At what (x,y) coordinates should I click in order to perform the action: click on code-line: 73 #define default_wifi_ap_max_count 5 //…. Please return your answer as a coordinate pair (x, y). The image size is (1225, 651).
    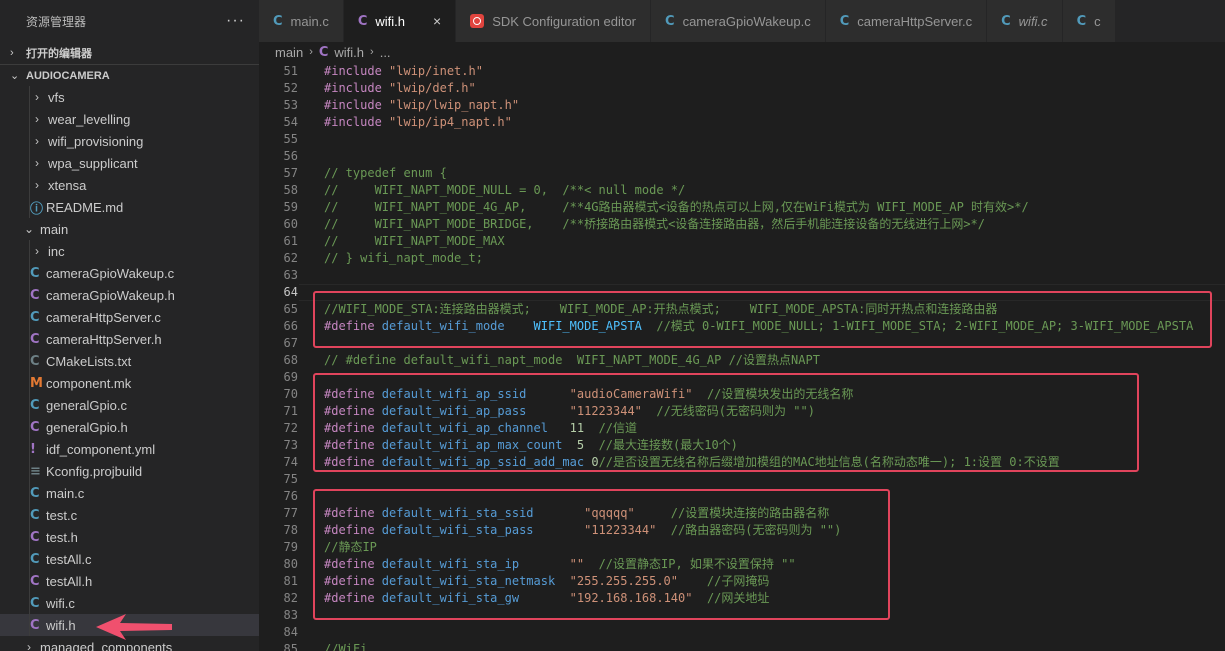
    Looking at the image, I should click on (742, 445).